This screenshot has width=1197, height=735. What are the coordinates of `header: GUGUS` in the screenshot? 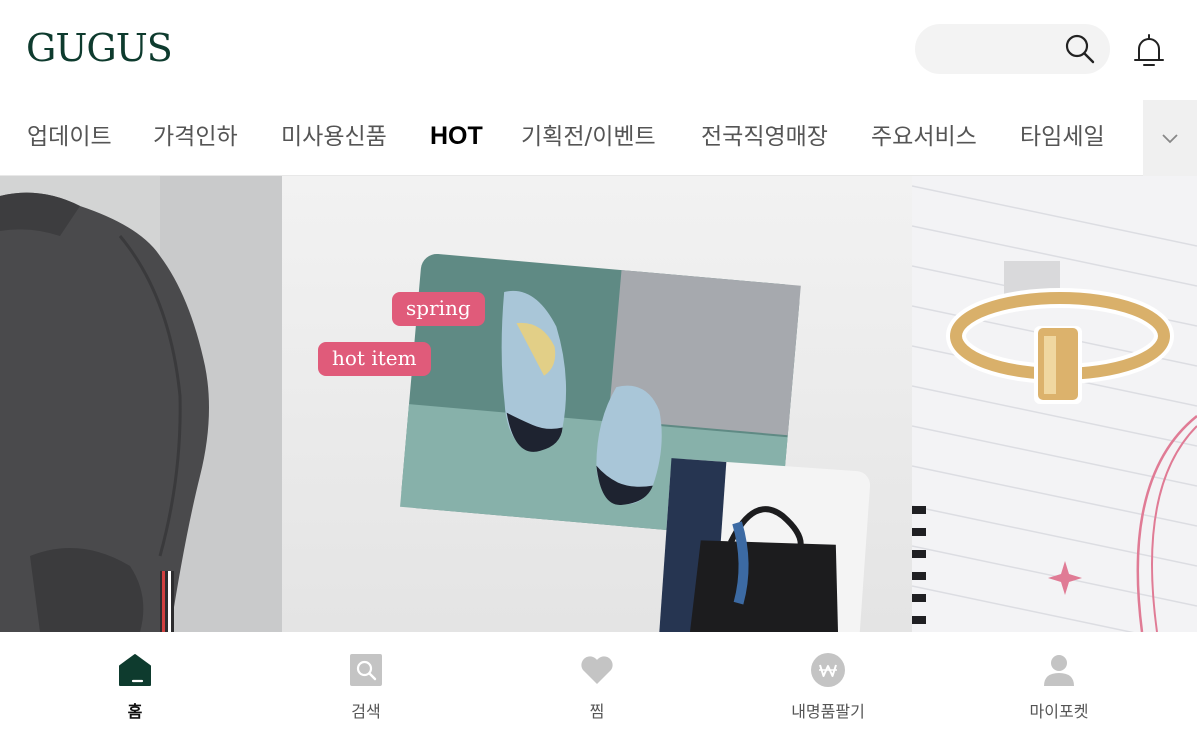 It's located at (598, 50).